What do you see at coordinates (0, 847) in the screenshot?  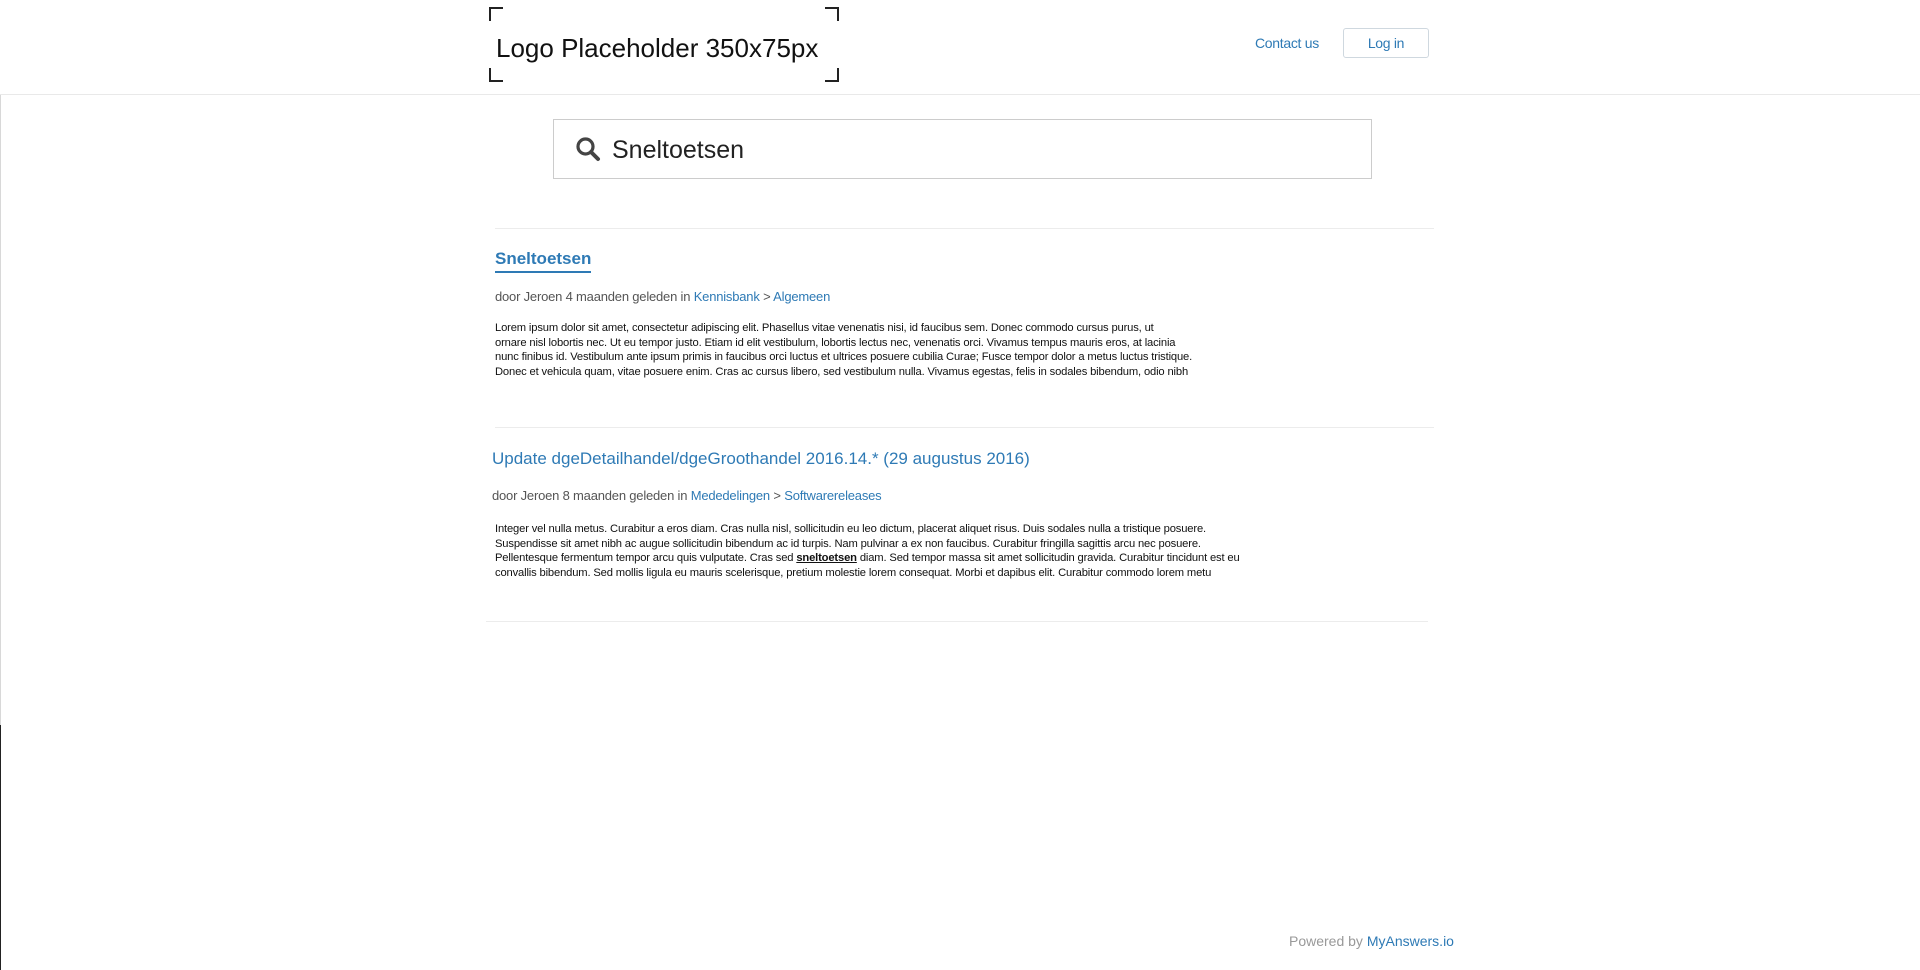 I see `left-border-dark` at bounding box center [0, 847].